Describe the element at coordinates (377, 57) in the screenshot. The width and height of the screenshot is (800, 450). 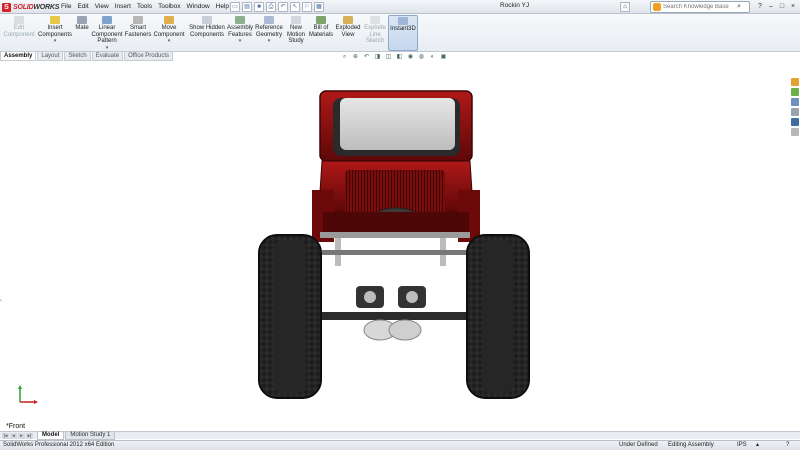
I see `section-view-icon: ◨` at that location.